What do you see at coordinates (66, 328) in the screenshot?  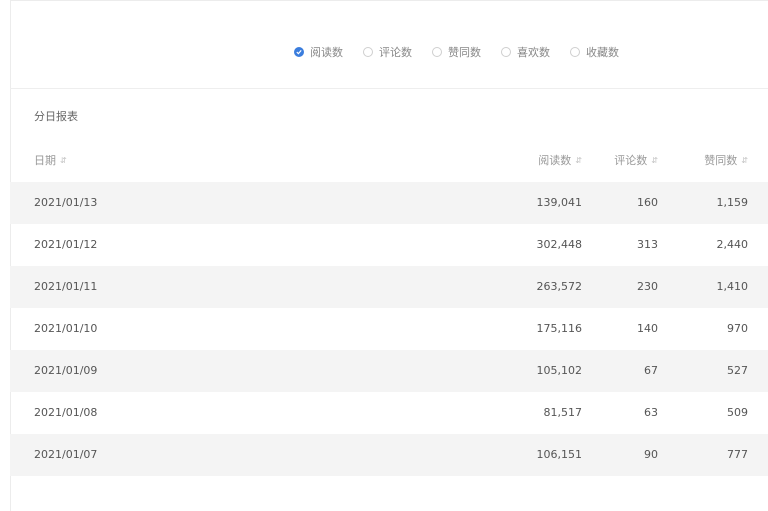 I see `cell-date: 2021/01/10` at bounding box center [66, 328].